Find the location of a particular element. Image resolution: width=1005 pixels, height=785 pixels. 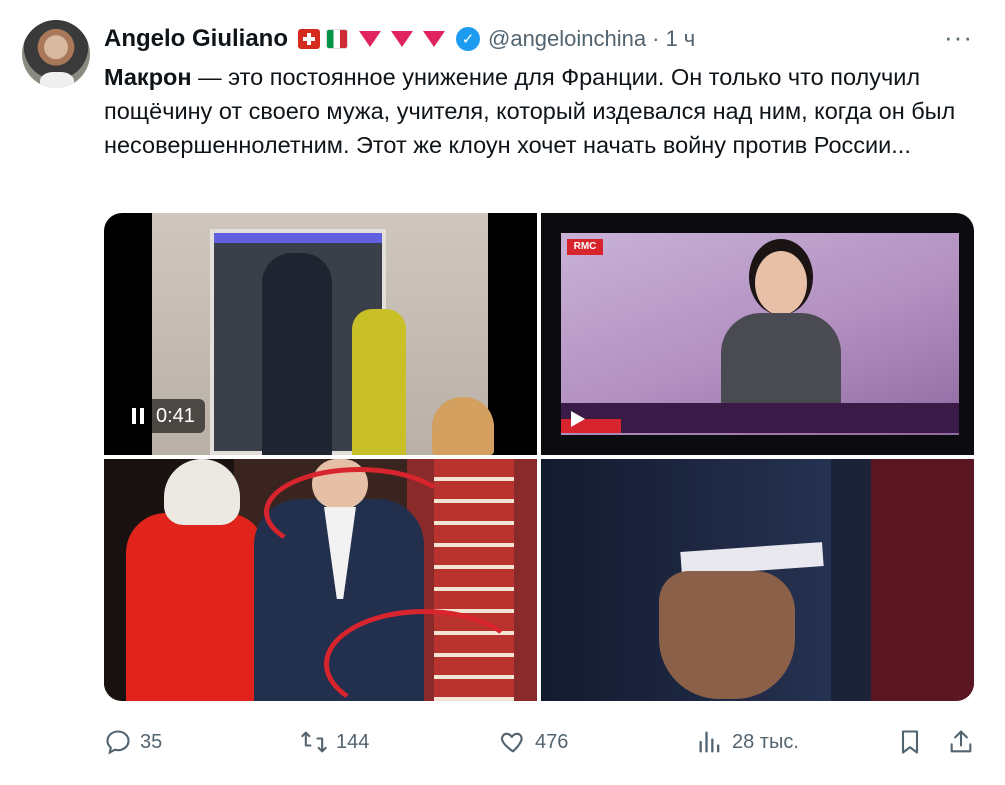

news-ticker-label is located at coordinates (591, 426).